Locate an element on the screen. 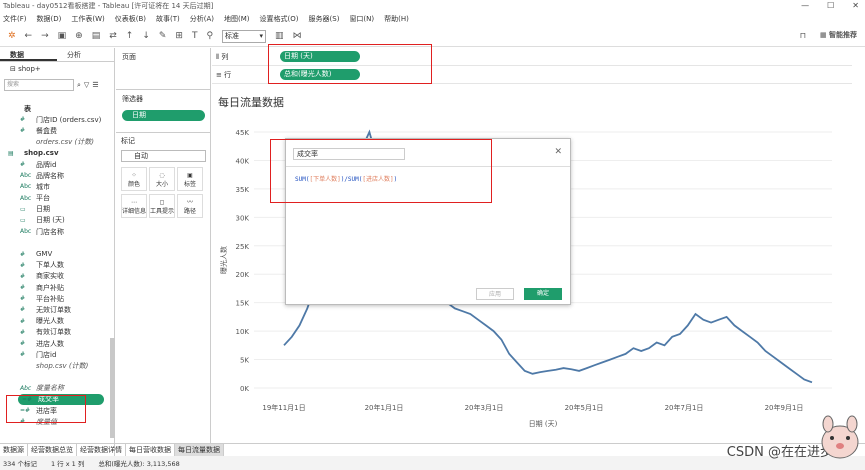  mark-button: ⋯ 详细信息 is located at coordinates (134, 206).